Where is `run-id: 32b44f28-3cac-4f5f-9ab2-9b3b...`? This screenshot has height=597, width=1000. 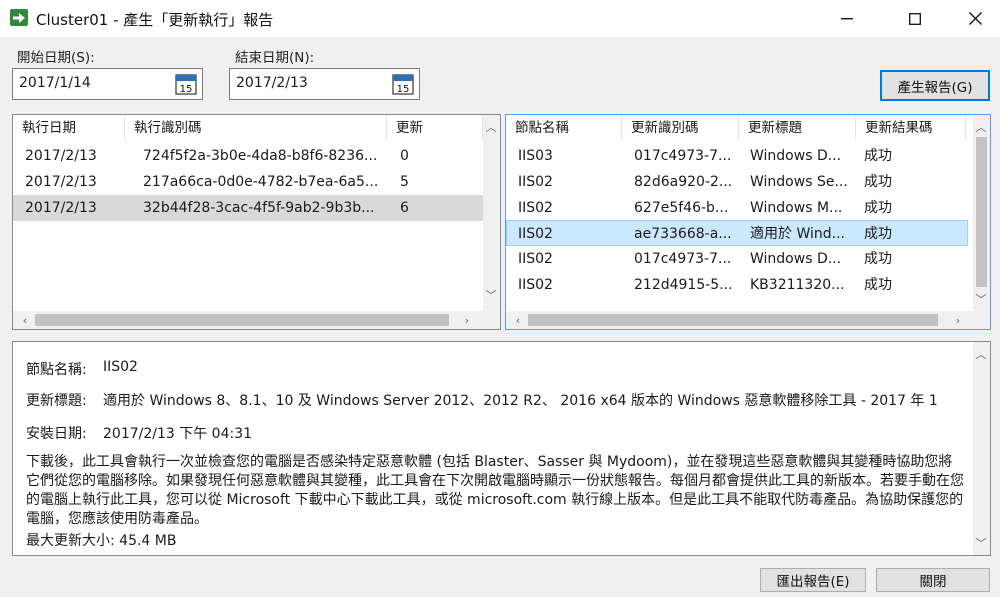
run-id: 32b44f28-3cac-4f5f-9ab2-9b3b... is located at coordinates (259, 208).